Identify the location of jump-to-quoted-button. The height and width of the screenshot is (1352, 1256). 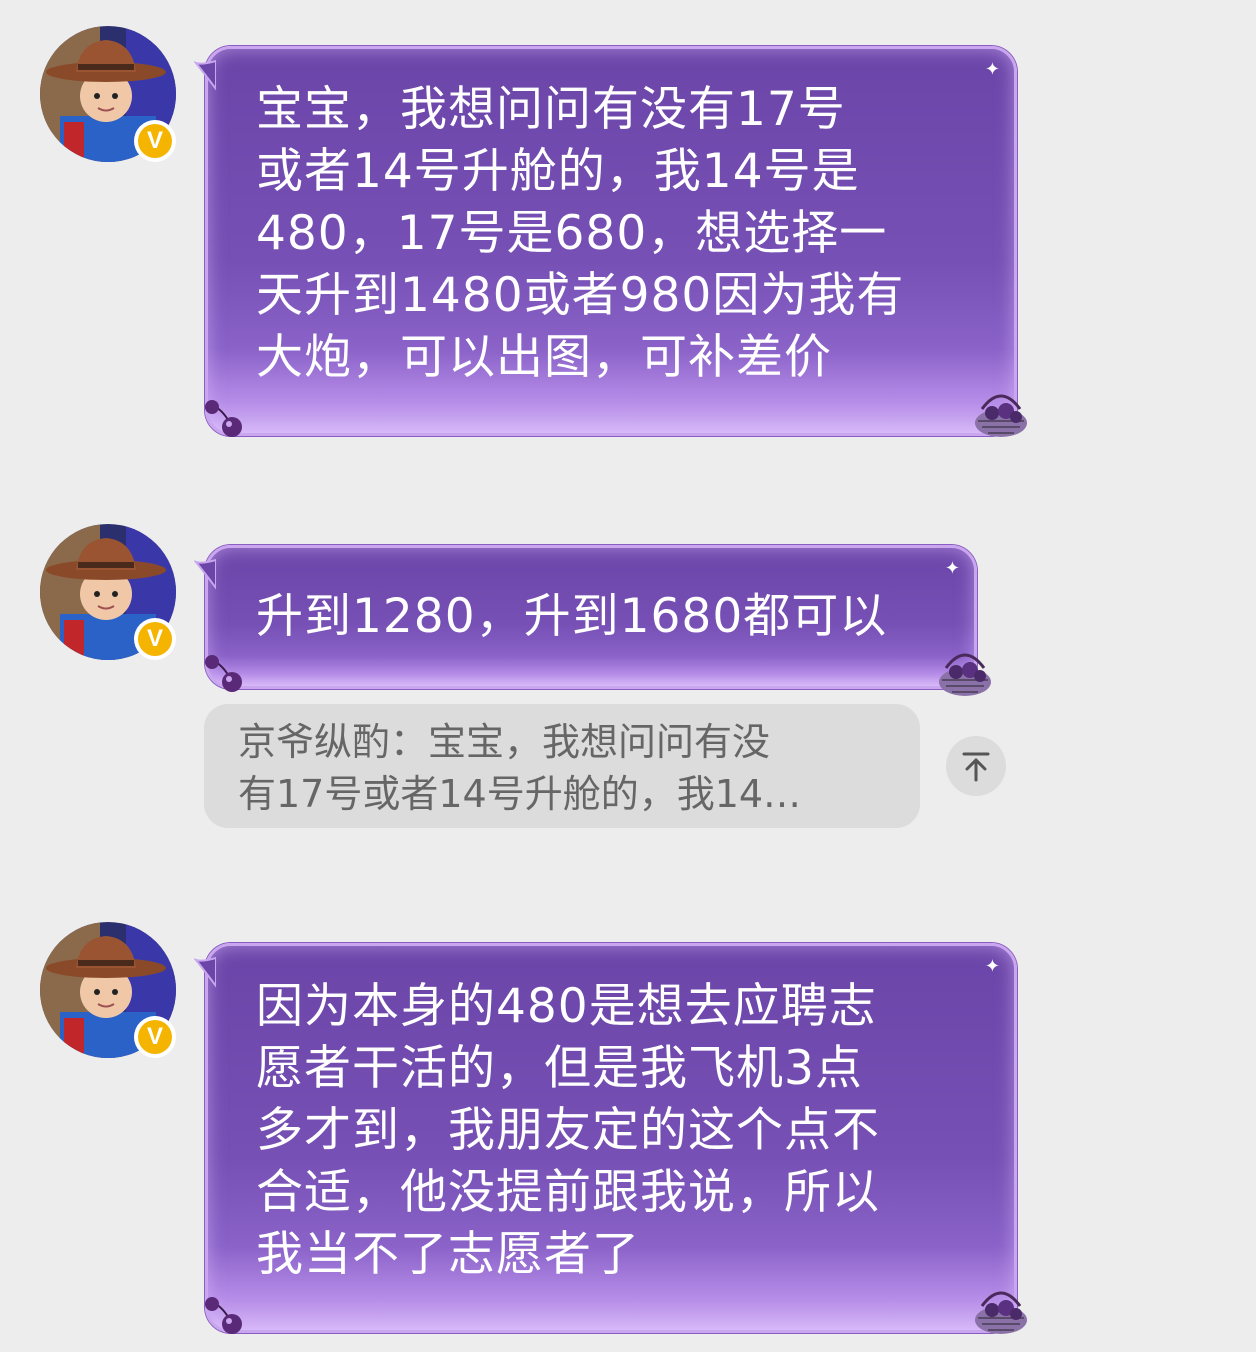
(976, 766).